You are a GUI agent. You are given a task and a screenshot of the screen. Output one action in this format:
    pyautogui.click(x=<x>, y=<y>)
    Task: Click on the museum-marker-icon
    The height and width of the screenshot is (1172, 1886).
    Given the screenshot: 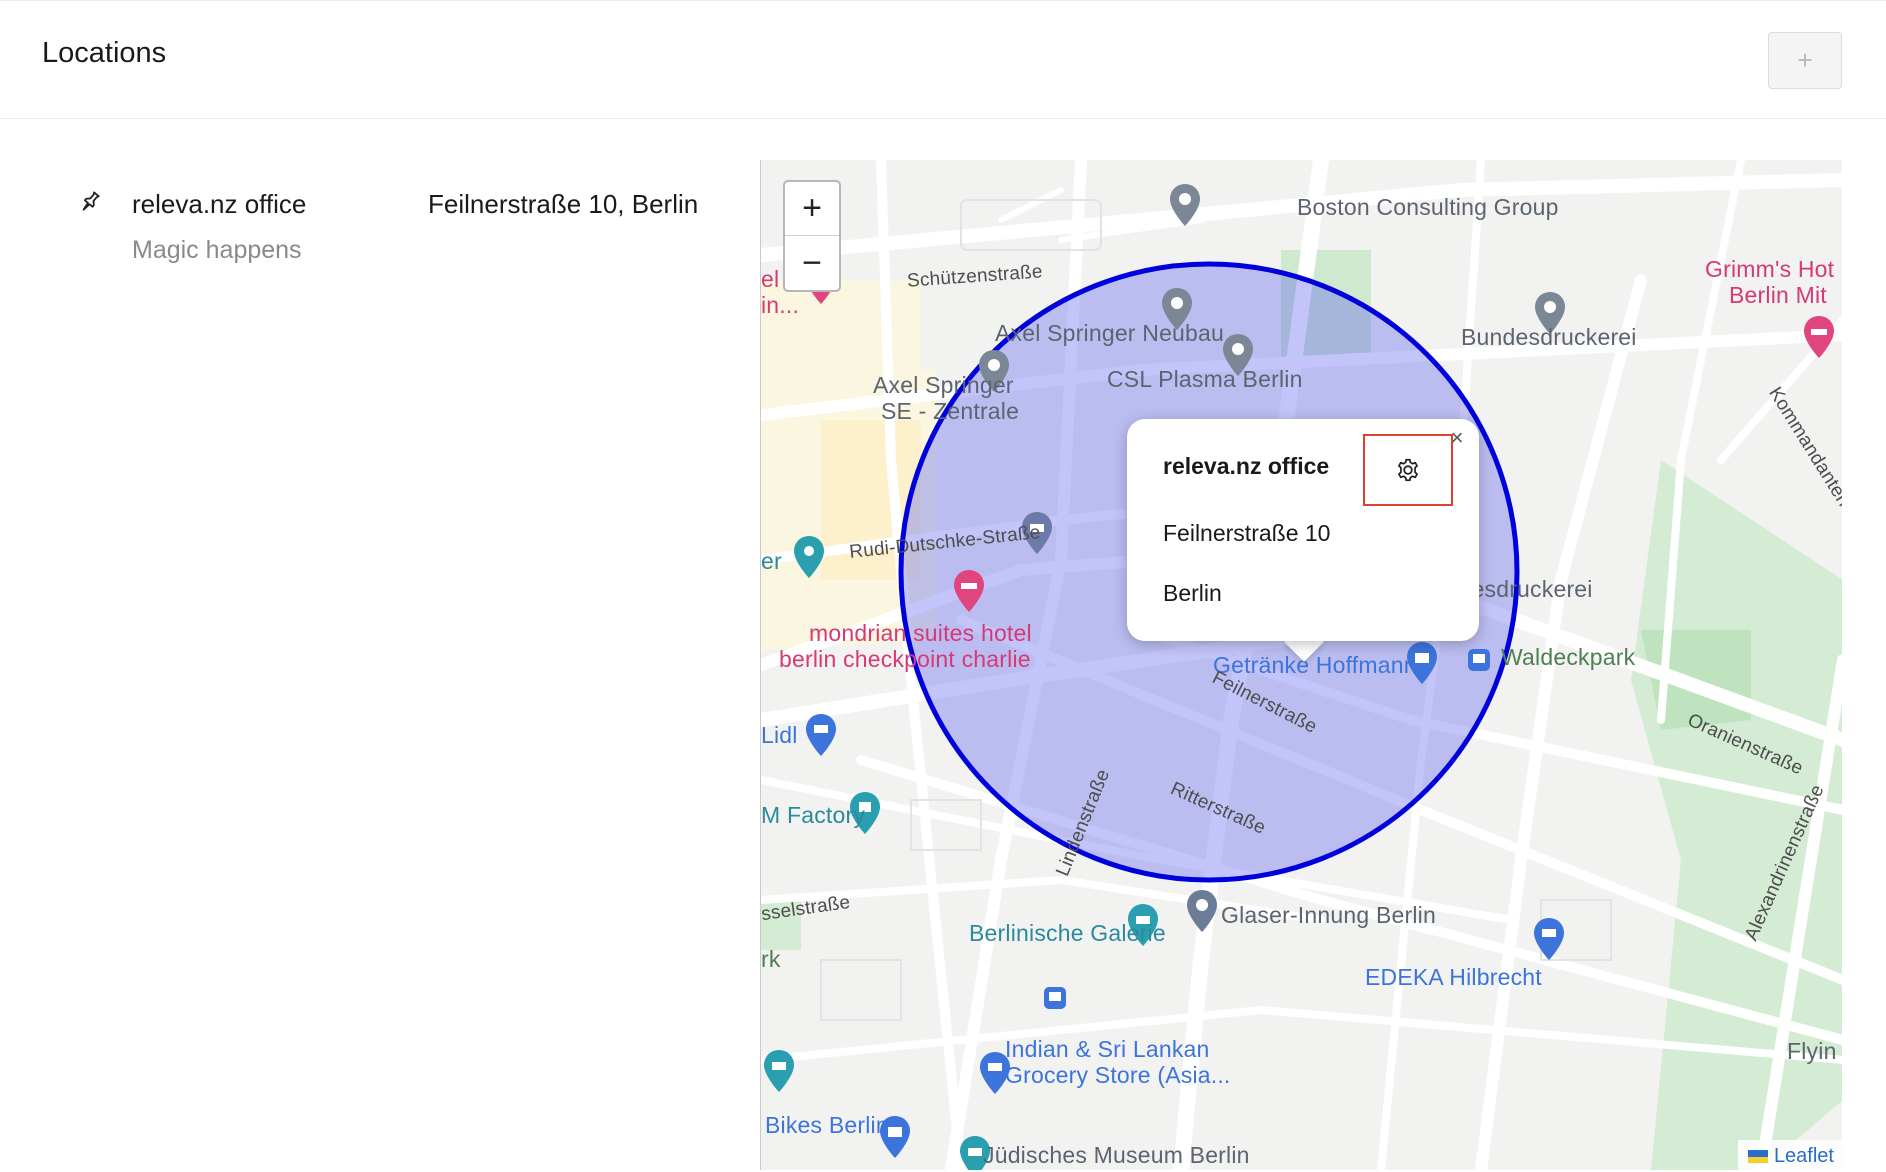 What is the action you would take?
    pyautogui.click(x=779, y=1071)
    